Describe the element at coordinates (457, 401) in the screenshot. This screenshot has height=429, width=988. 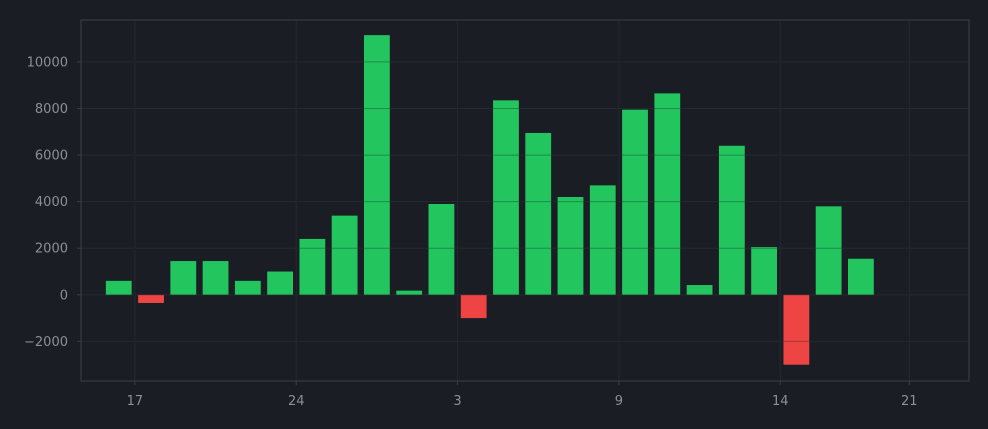
I see `x-tick-label: 3` at that location.